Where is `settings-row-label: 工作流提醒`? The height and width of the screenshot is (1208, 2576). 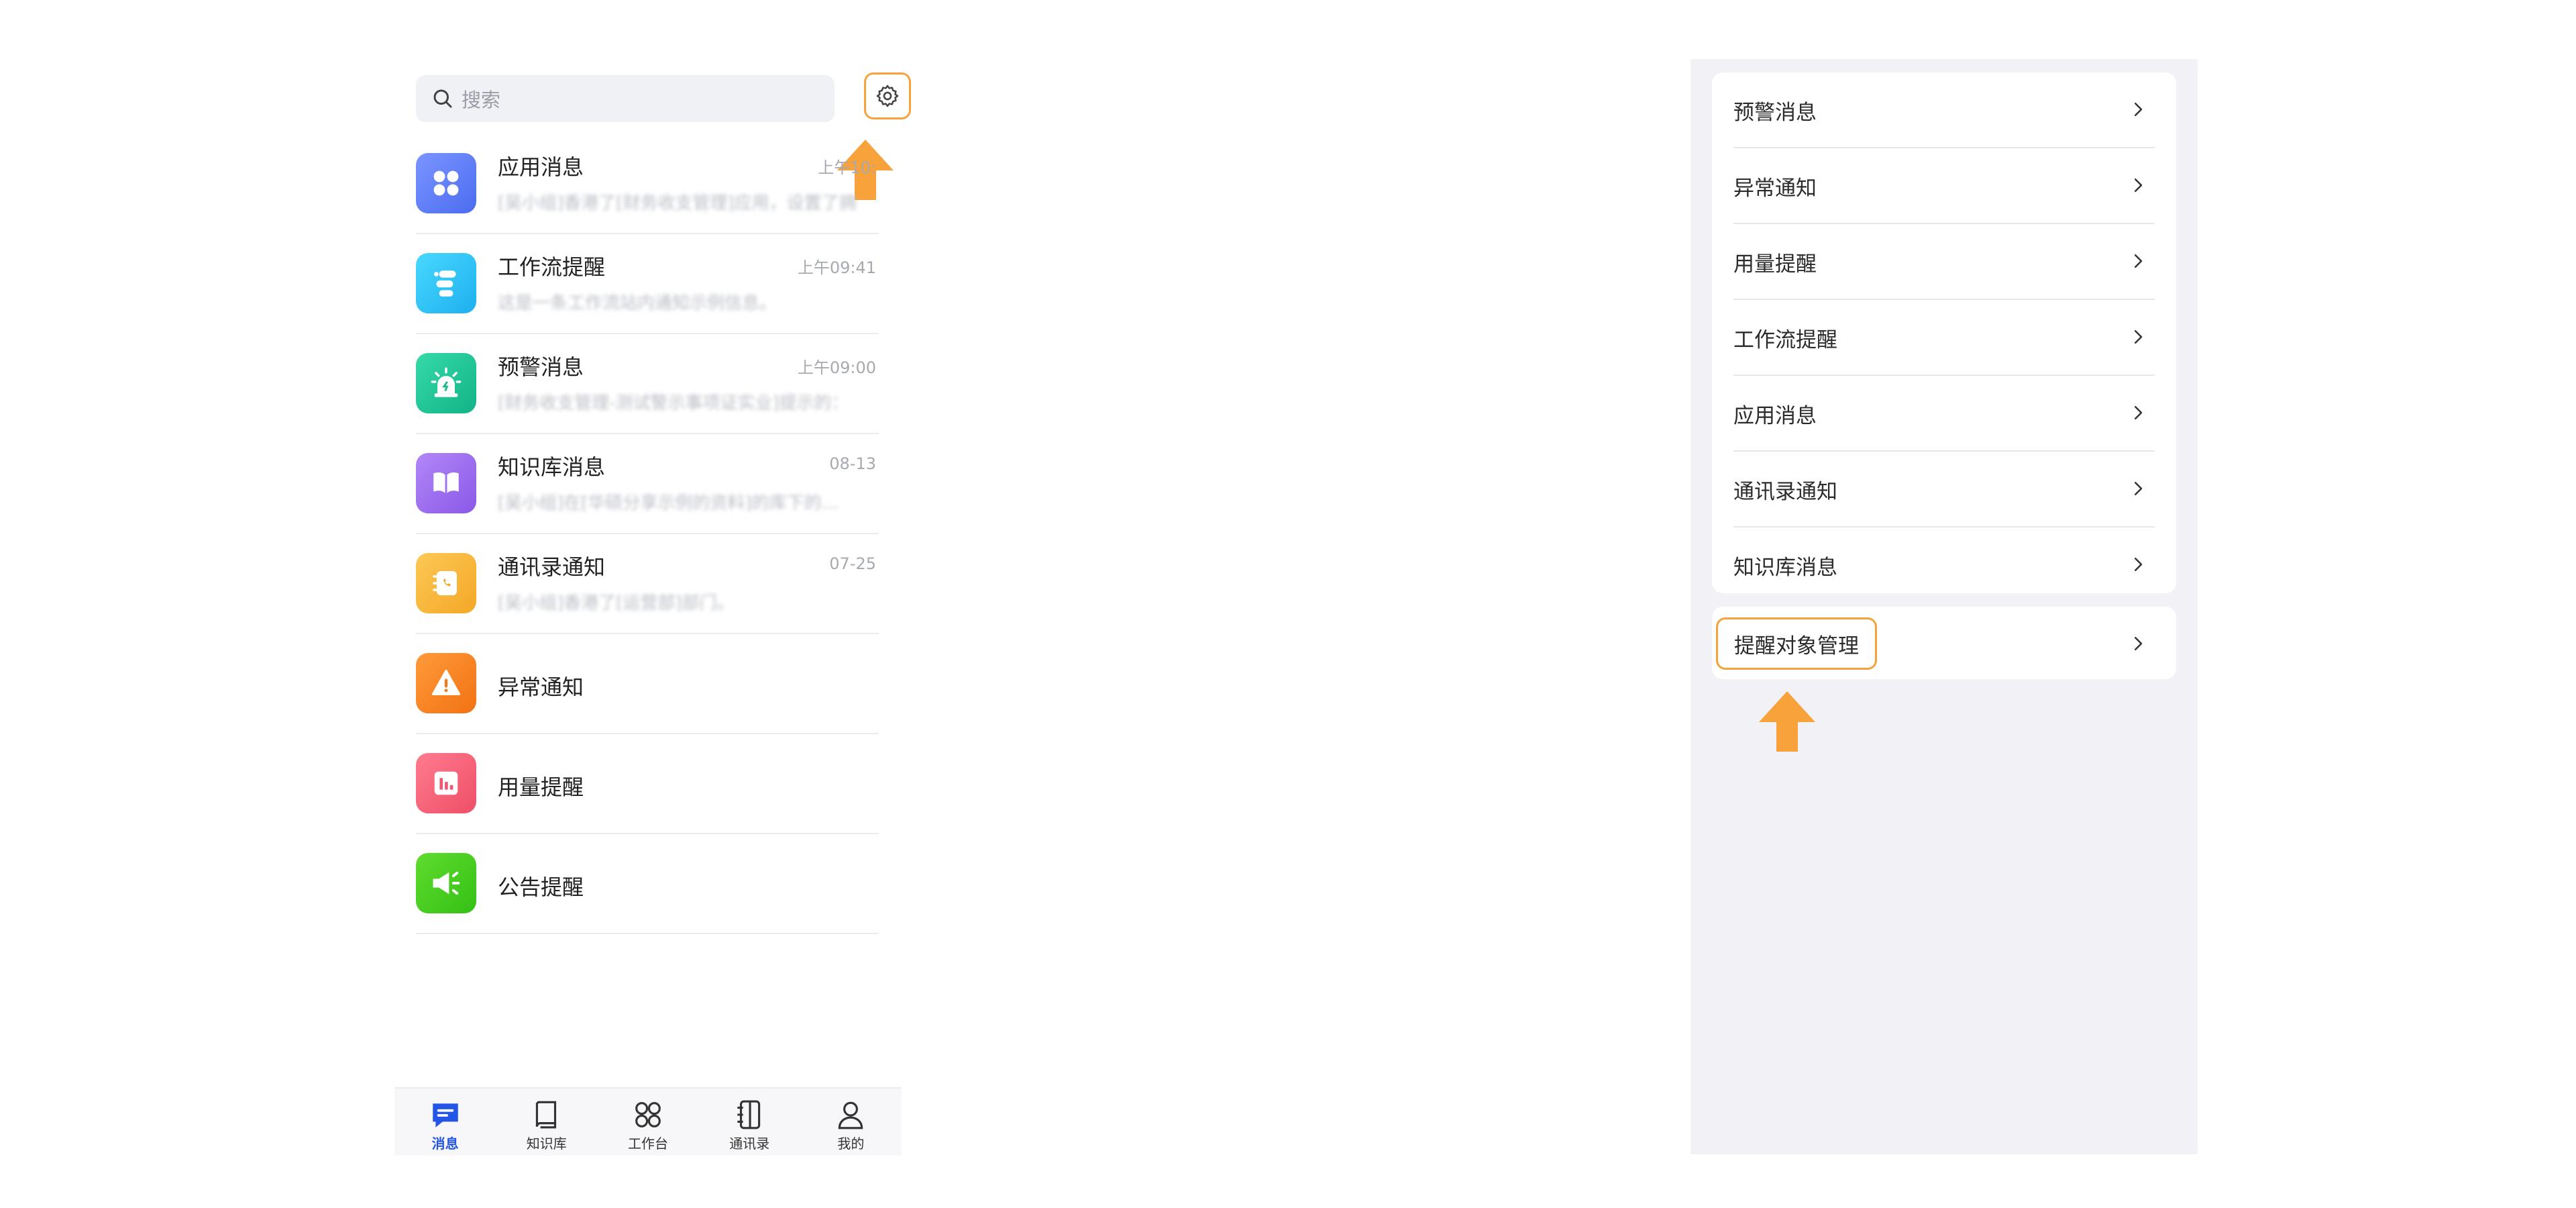
settings-row-label: 工作流提醒 is located at coordinates (1785, 340).